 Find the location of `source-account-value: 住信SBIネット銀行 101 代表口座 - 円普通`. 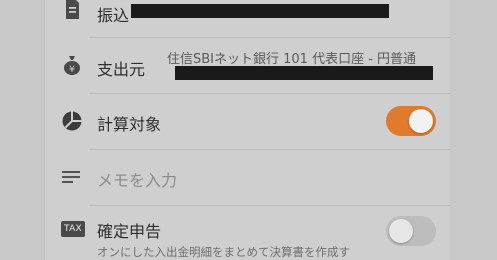

source-account-value: 住信SBIネット銀行 101 代表口座 - 円普通 is located at coordinates (292, 59).